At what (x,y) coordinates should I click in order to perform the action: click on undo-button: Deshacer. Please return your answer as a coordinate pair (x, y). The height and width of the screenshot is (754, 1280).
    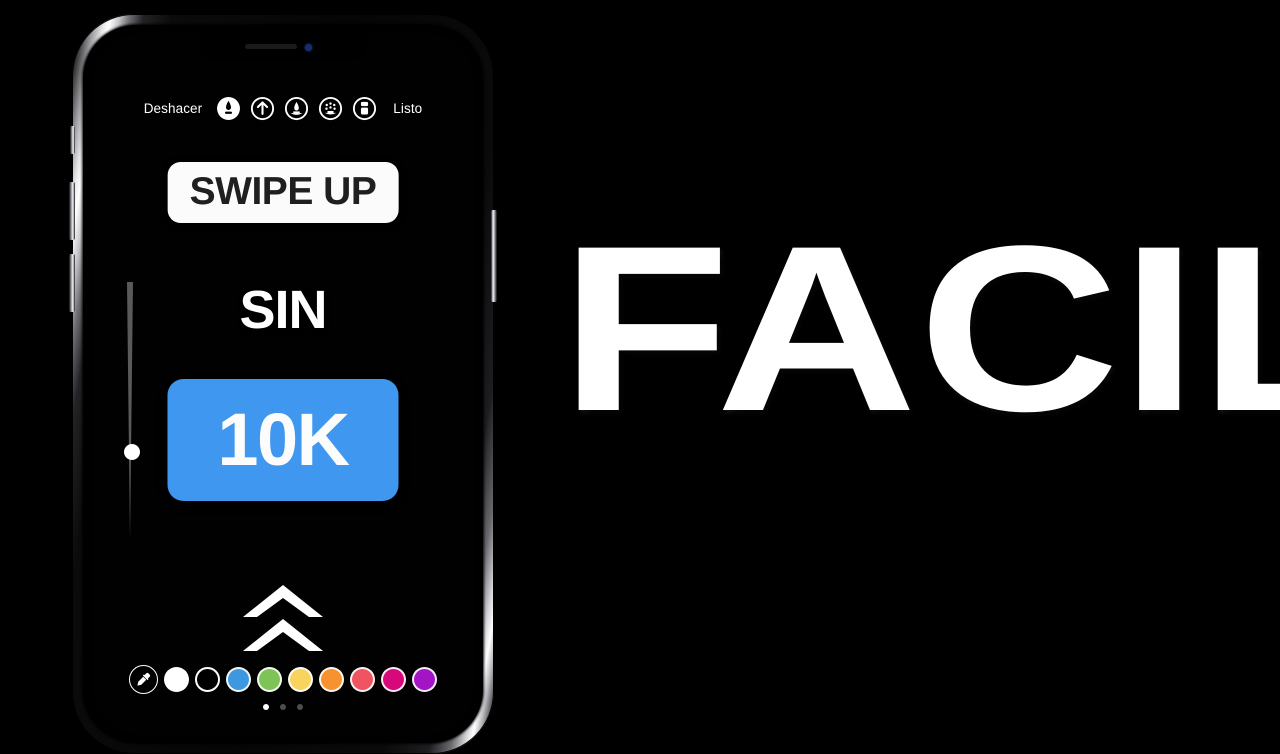
    Looking at the image, I should click on (173, 108).